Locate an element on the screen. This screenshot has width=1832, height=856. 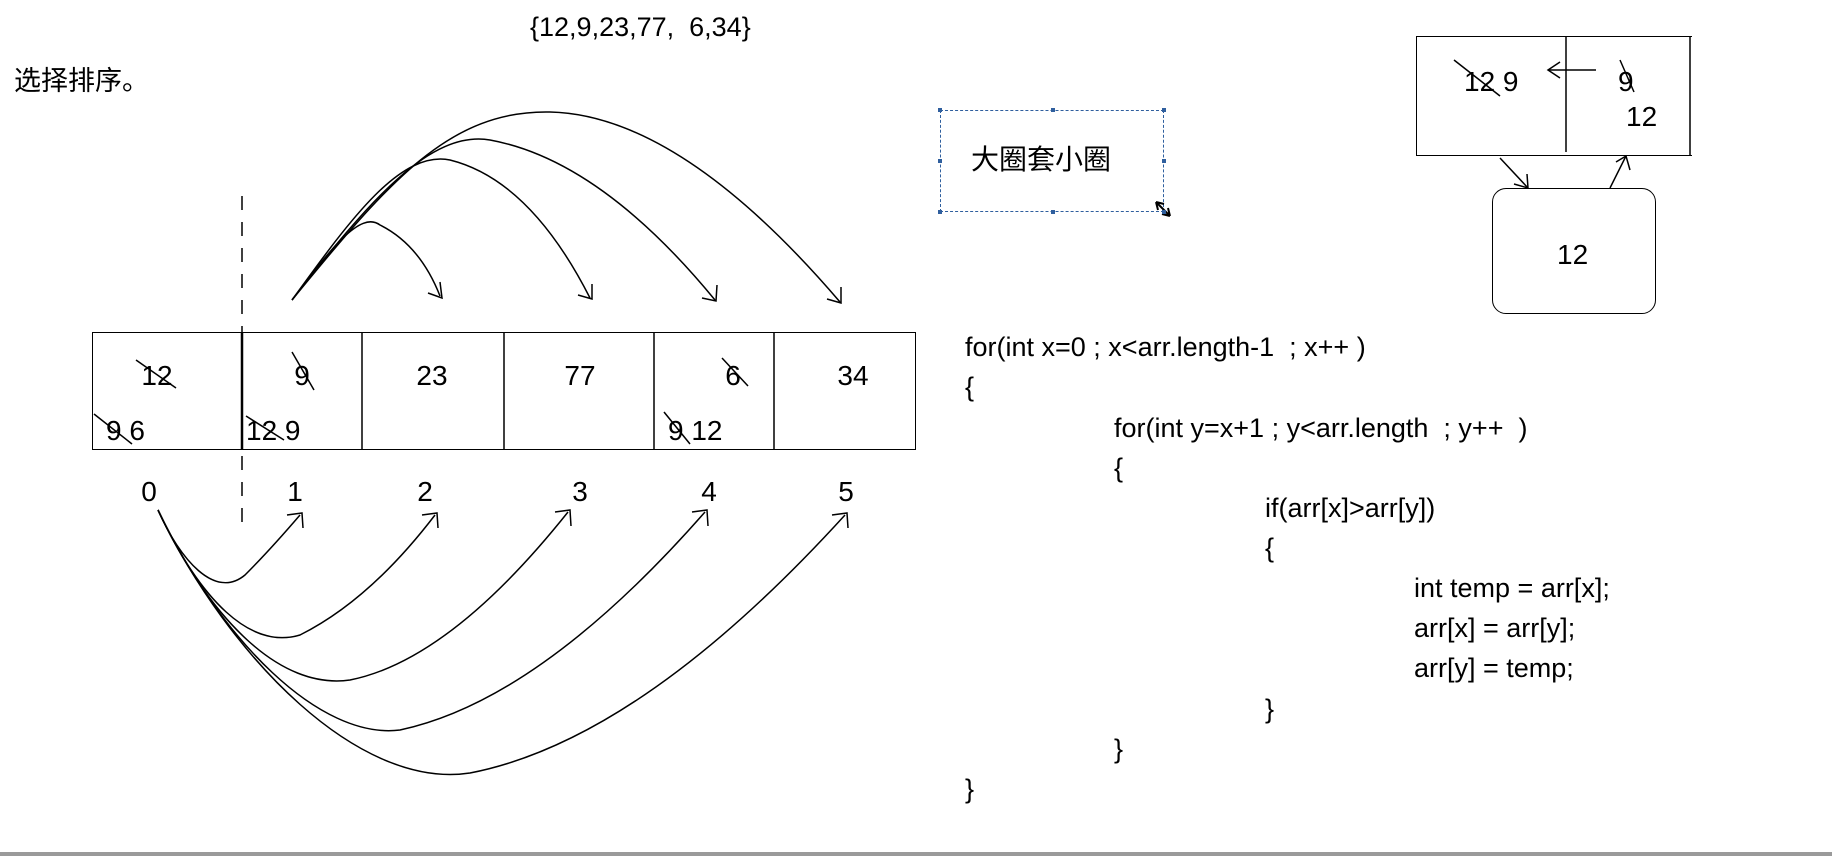
swap-arrow-down is located at coordinates (1514, 173).